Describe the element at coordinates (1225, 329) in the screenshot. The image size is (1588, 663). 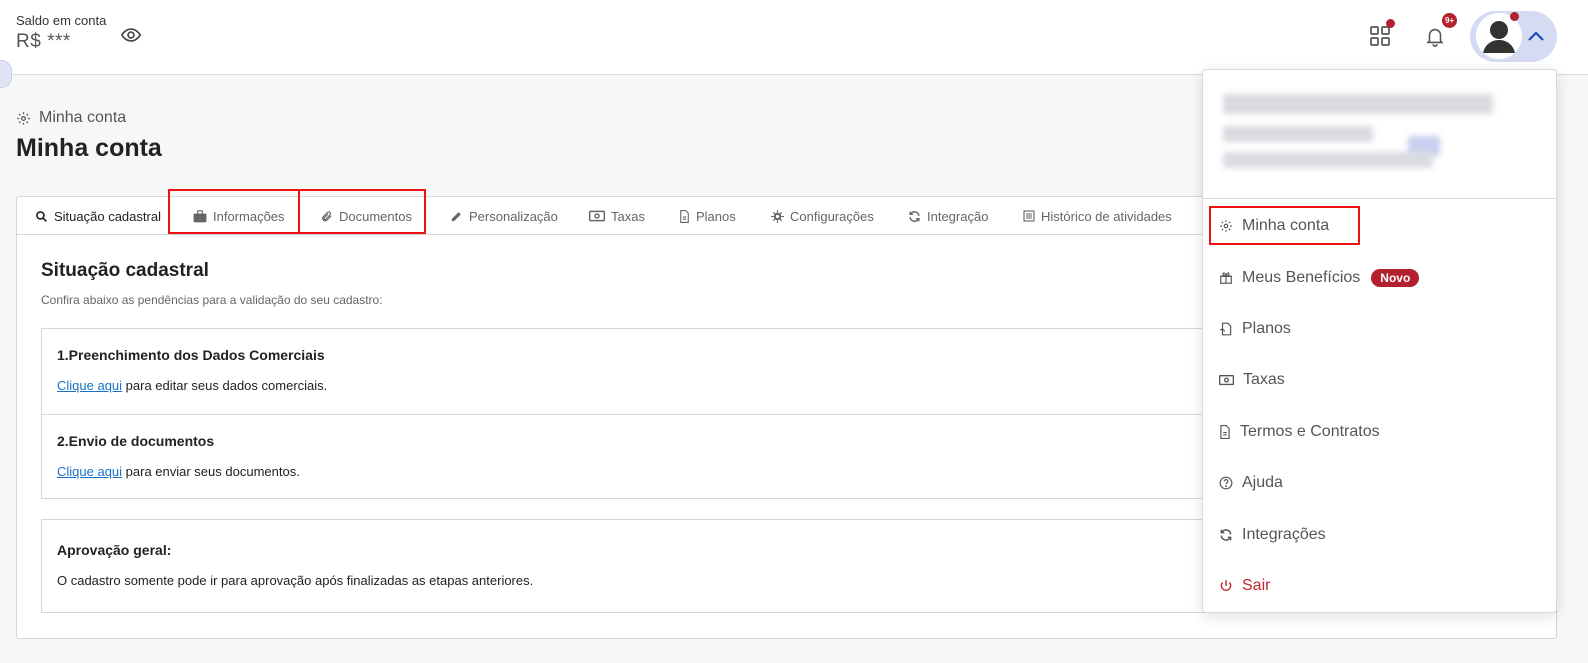
I see `plan-icon` at that location.